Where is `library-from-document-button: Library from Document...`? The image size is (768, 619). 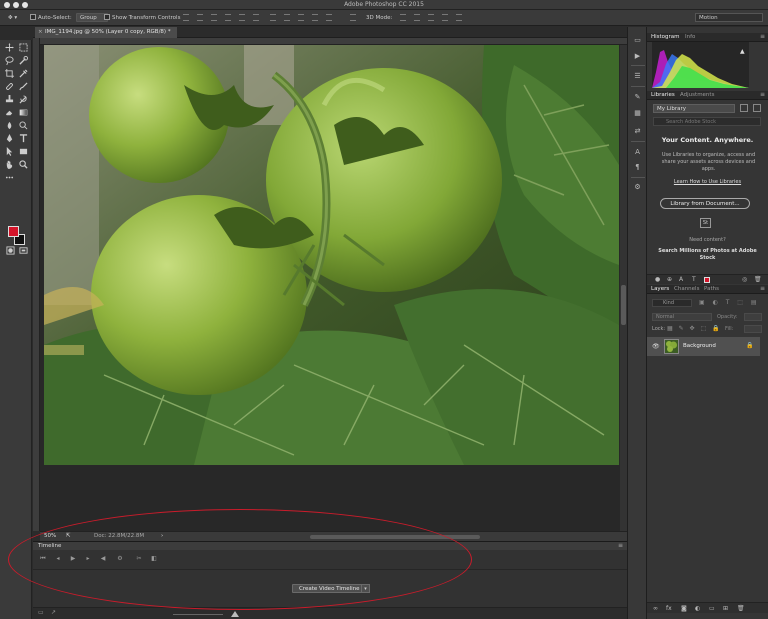 library-from-document-button: Library from Document... is located at coordinates (705, 203).